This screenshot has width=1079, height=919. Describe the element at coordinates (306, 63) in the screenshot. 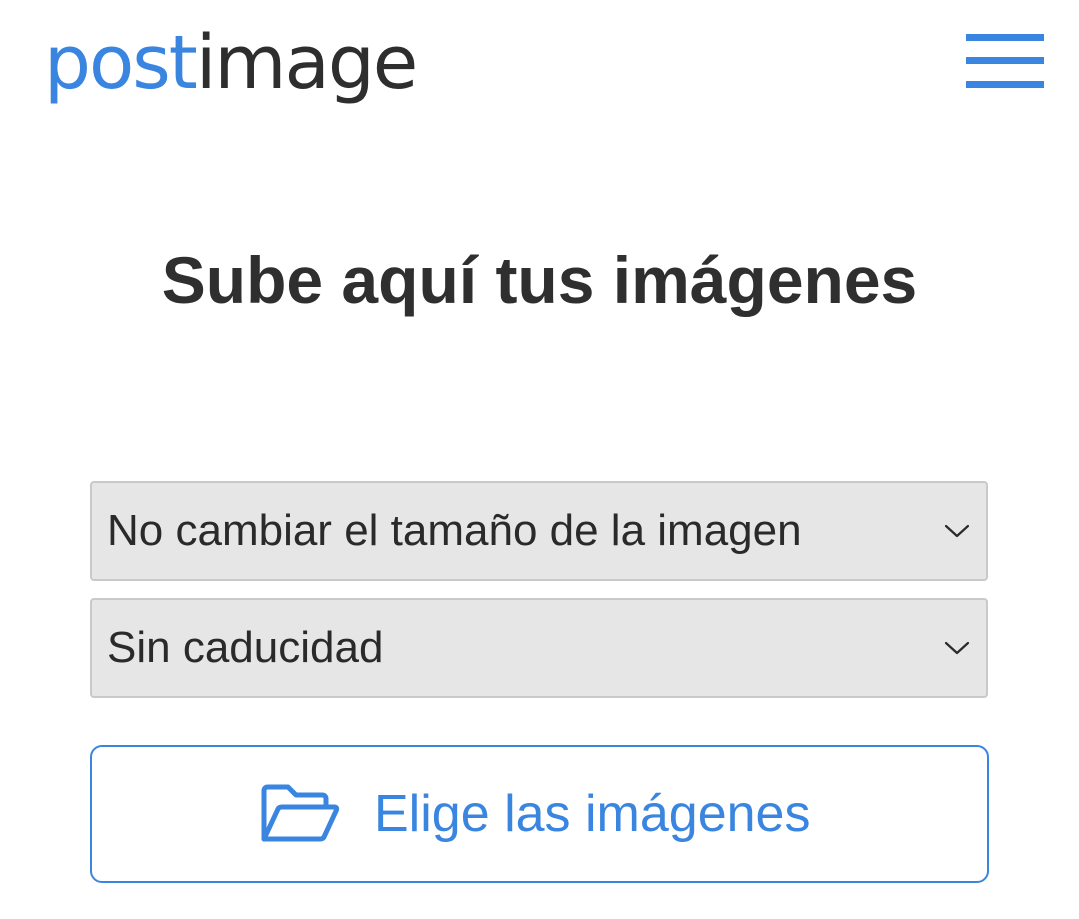

I see `logo-text-image: image` at that location.